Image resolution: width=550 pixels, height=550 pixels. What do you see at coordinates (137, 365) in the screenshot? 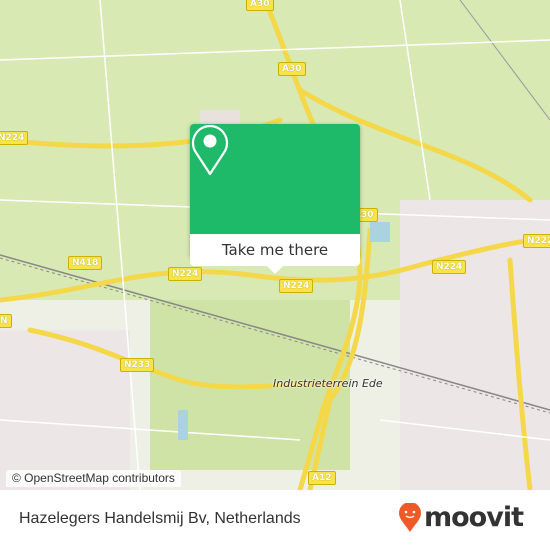
I see `road-label: N233` at bounding box center [137, 365].